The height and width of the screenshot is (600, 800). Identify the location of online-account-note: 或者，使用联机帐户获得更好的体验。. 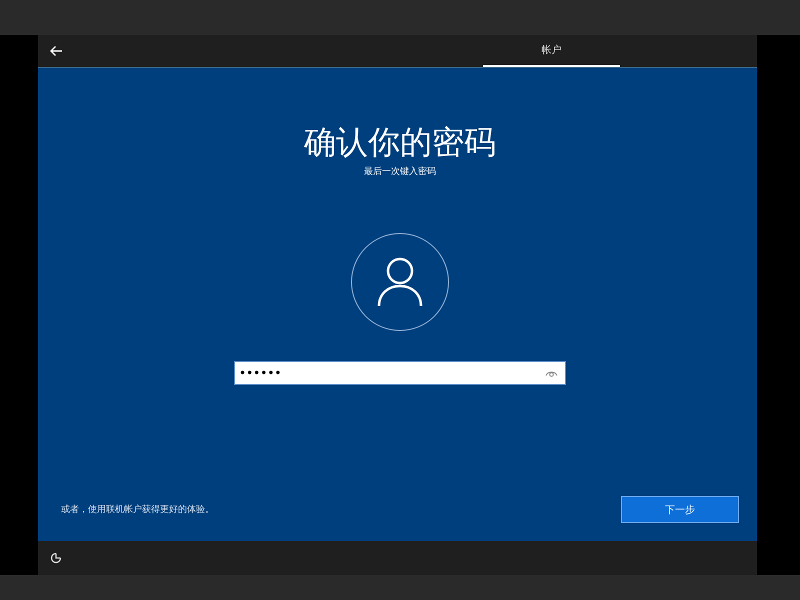
(137, 510).